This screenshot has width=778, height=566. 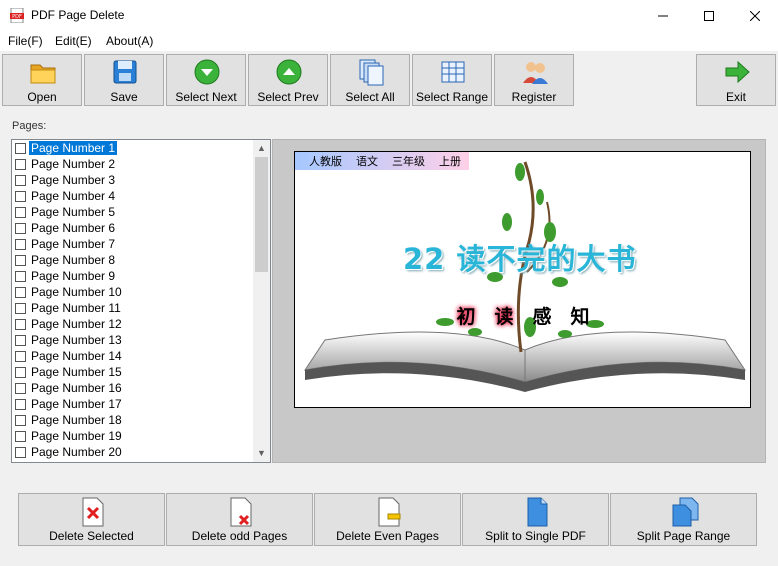 I want to click on menu-bar: File(F) Edit(E) About(A), so click(x=389, y=41).